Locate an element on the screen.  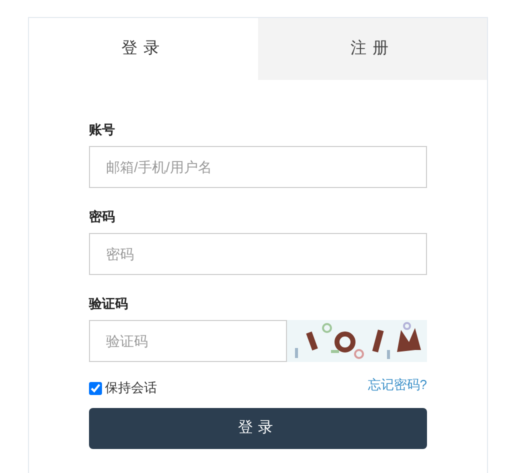
input-field: 邮箱/手机/用户名 is located at coordinates (258, 167).